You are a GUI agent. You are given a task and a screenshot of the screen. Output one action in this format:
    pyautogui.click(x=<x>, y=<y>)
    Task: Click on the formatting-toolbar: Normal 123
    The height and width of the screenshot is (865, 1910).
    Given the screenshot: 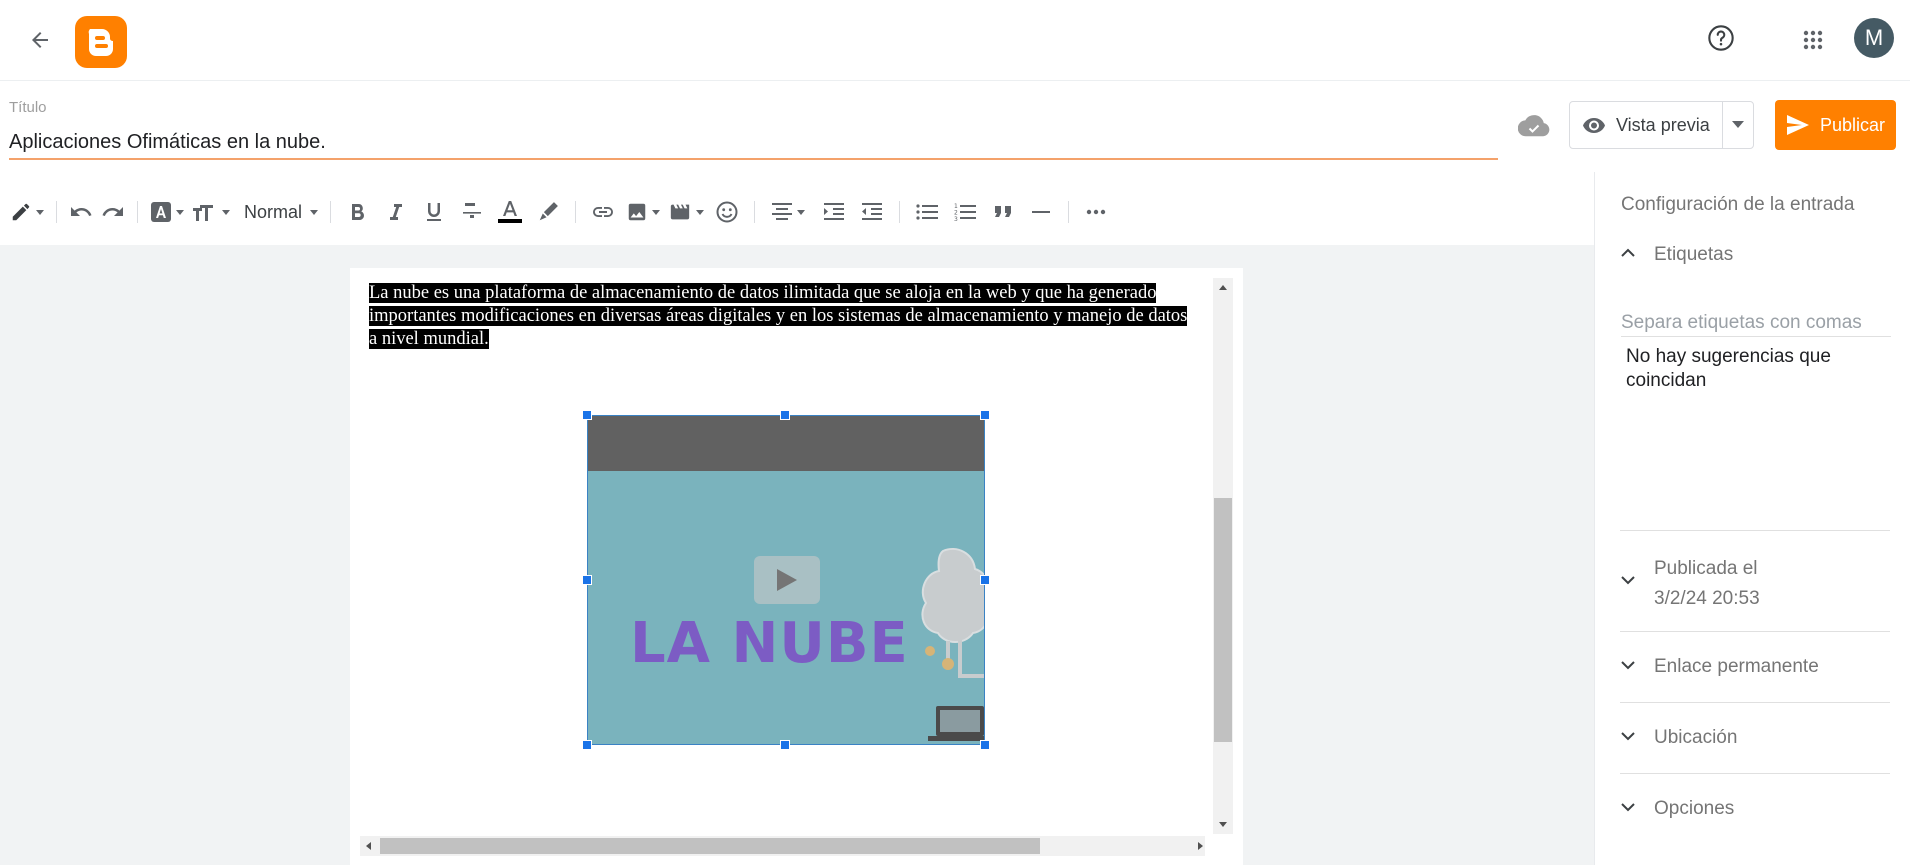 What is the action you would take?
    pyautogui.click(x=797, y=212)
    